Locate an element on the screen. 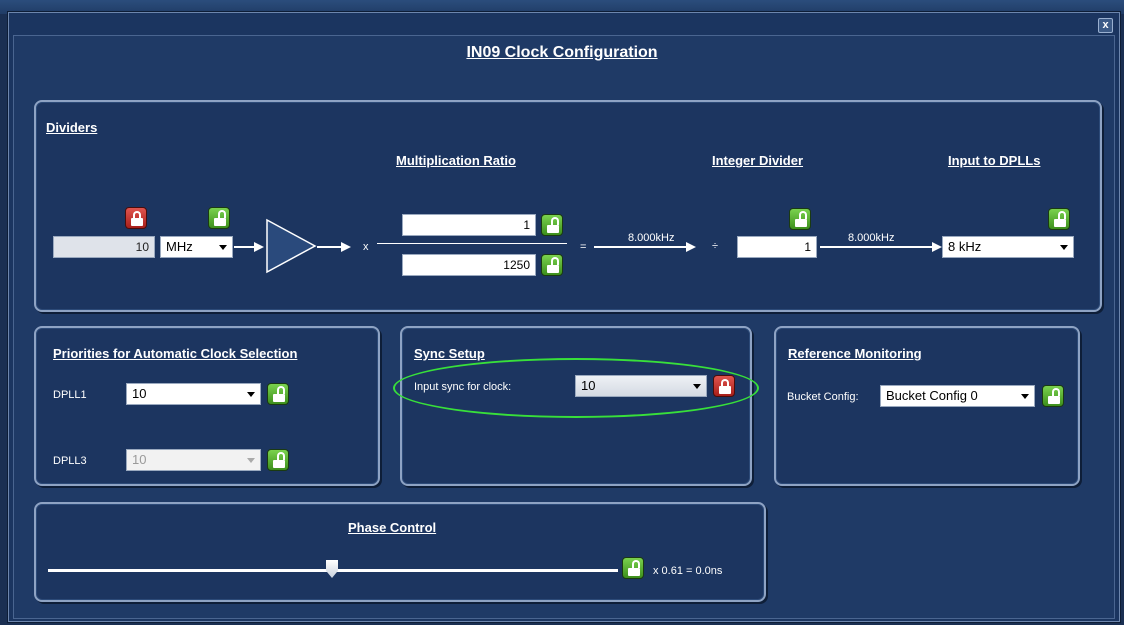 This screenshot has height=625, width=1124. integer-divider-heading: Integer Divider is located at coordinates (758, 160).